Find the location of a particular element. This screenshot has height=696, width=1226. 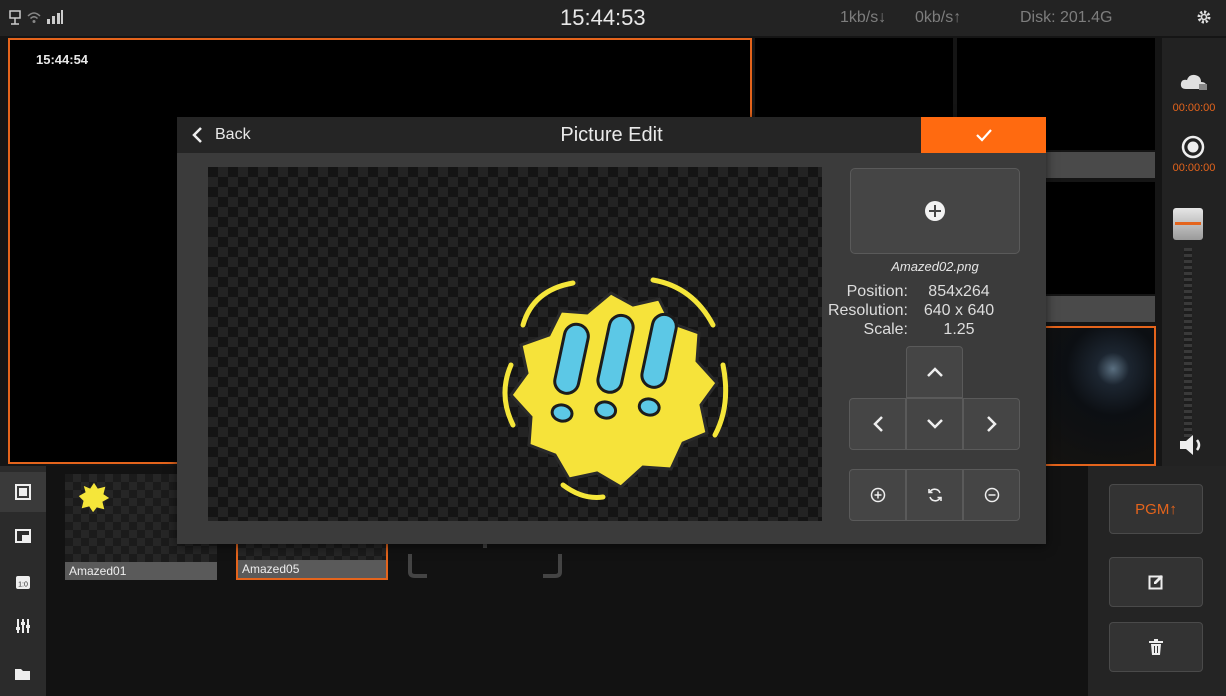

wifi-icon is located at coordinates (34, 19).